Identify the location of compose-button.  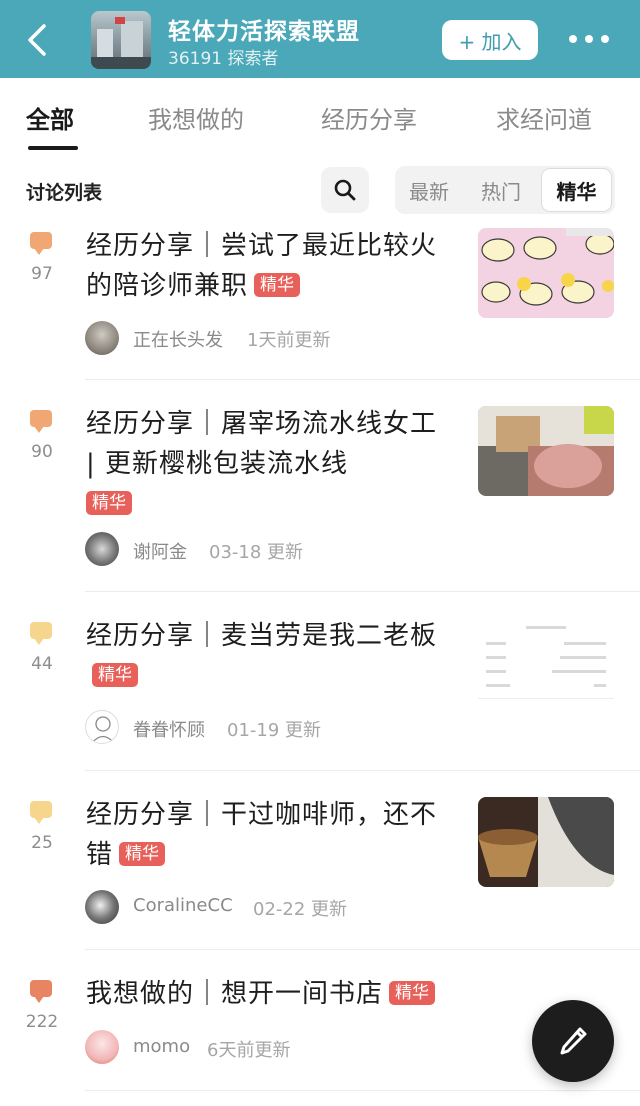
(573, 1041).